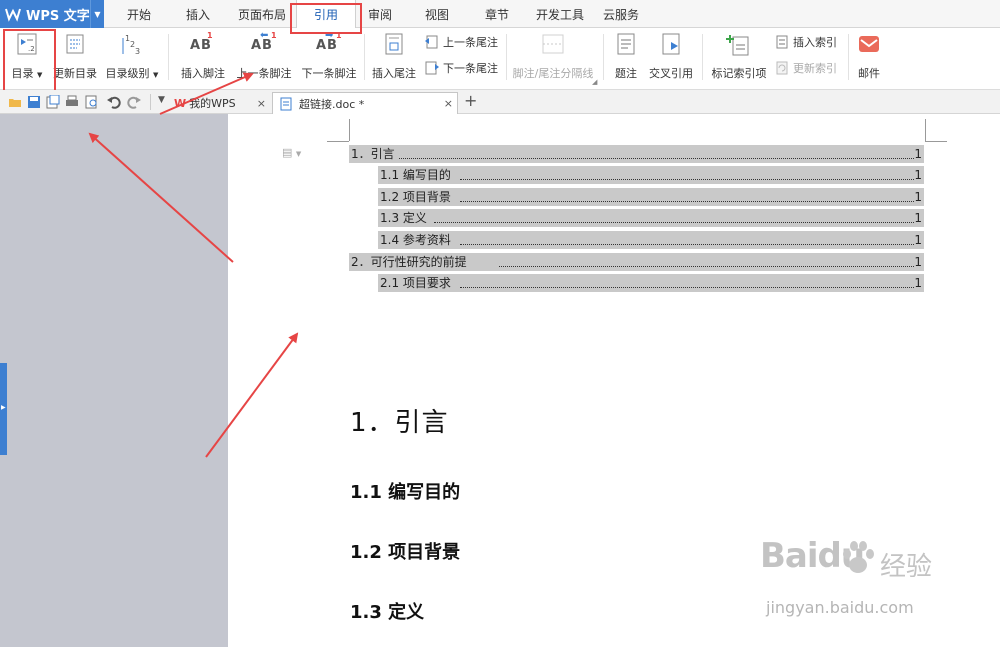 Image resolution: width=1000 pixels, height=647 pixels. Describe the element at coordinates (651, 240) in the screenshot. I see `toc-entry: 1.4 参考资料 1` at that location.